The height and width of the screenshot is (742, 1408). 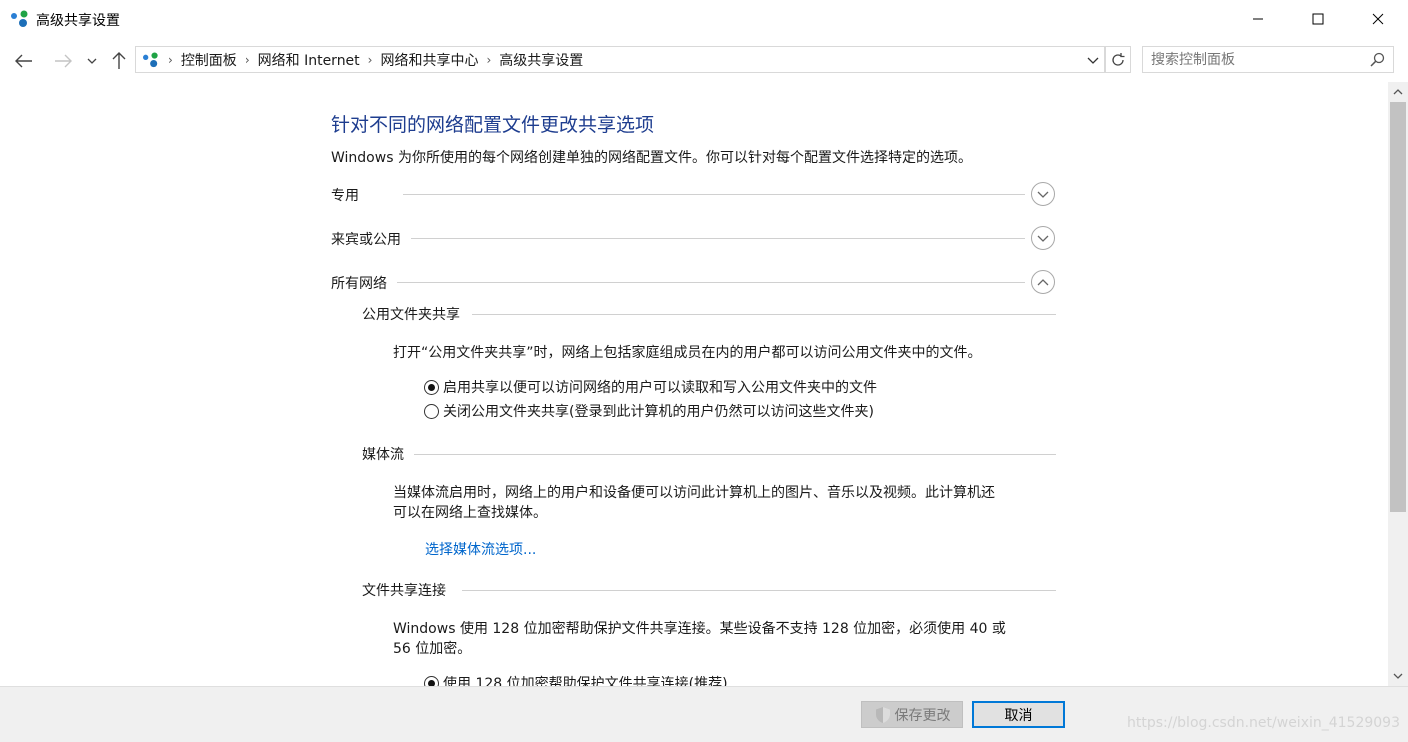 I want to click on radio-disable-public-sharing: 关闭公用文件夹共享(登录到此计算机的用户仍然可以访问这些文件夹), so click(x=649, y=411).